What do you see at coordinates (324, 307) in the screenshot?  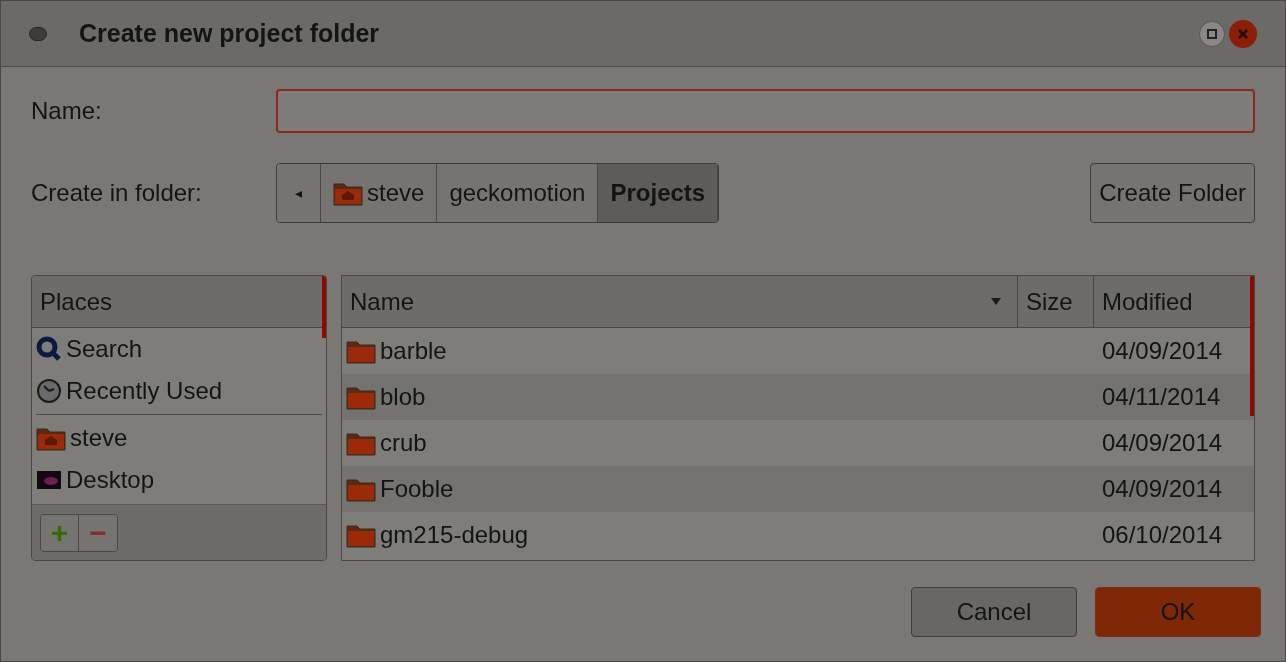 I see `scrollbar-indicator` at bounding box center [324, 307].